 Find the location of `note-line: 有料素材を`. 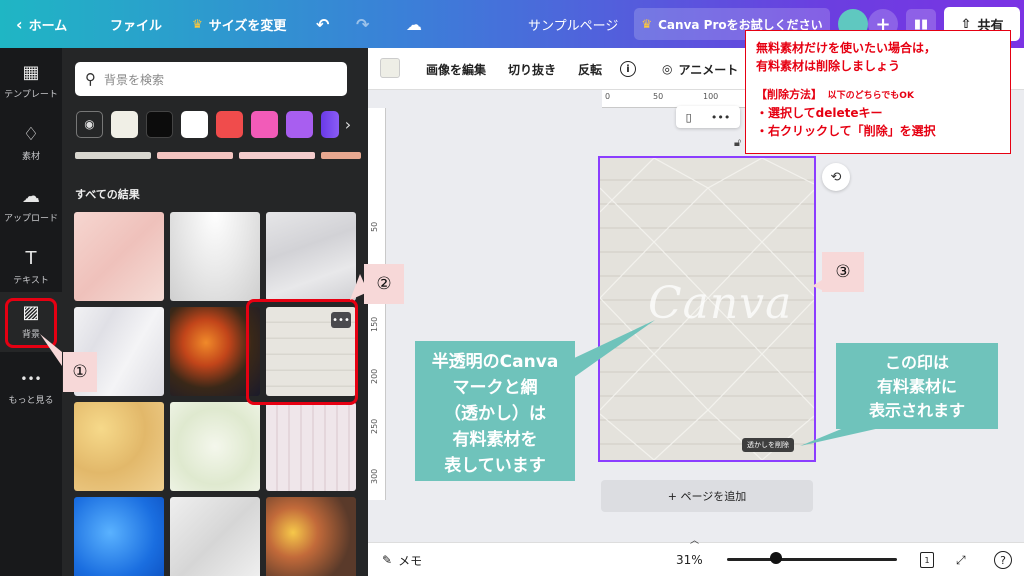

note-line: 有料素材を is located at coordinates (495, 440).